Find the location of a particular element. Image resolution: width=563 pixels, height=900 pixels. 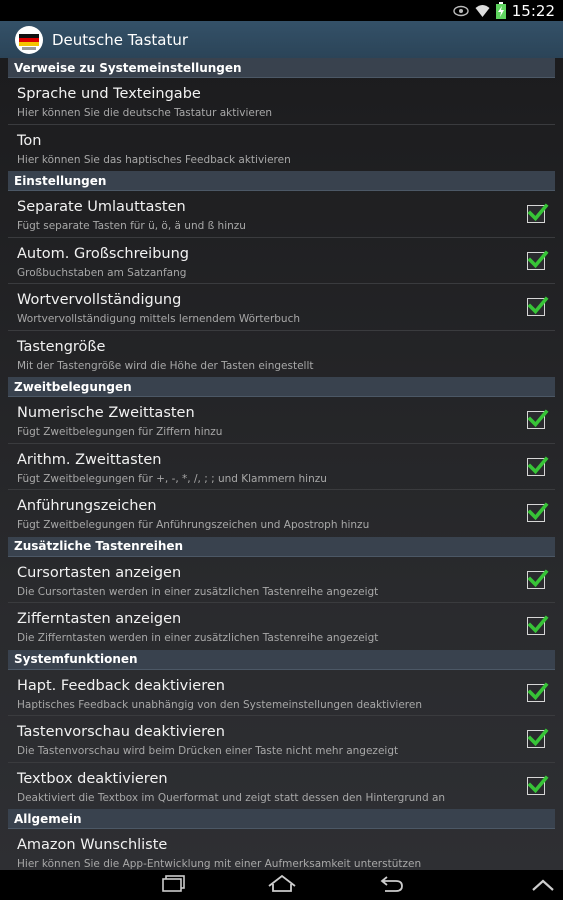

preference-title: Sprache und Texteingabe is located at coordinates (109, 94).